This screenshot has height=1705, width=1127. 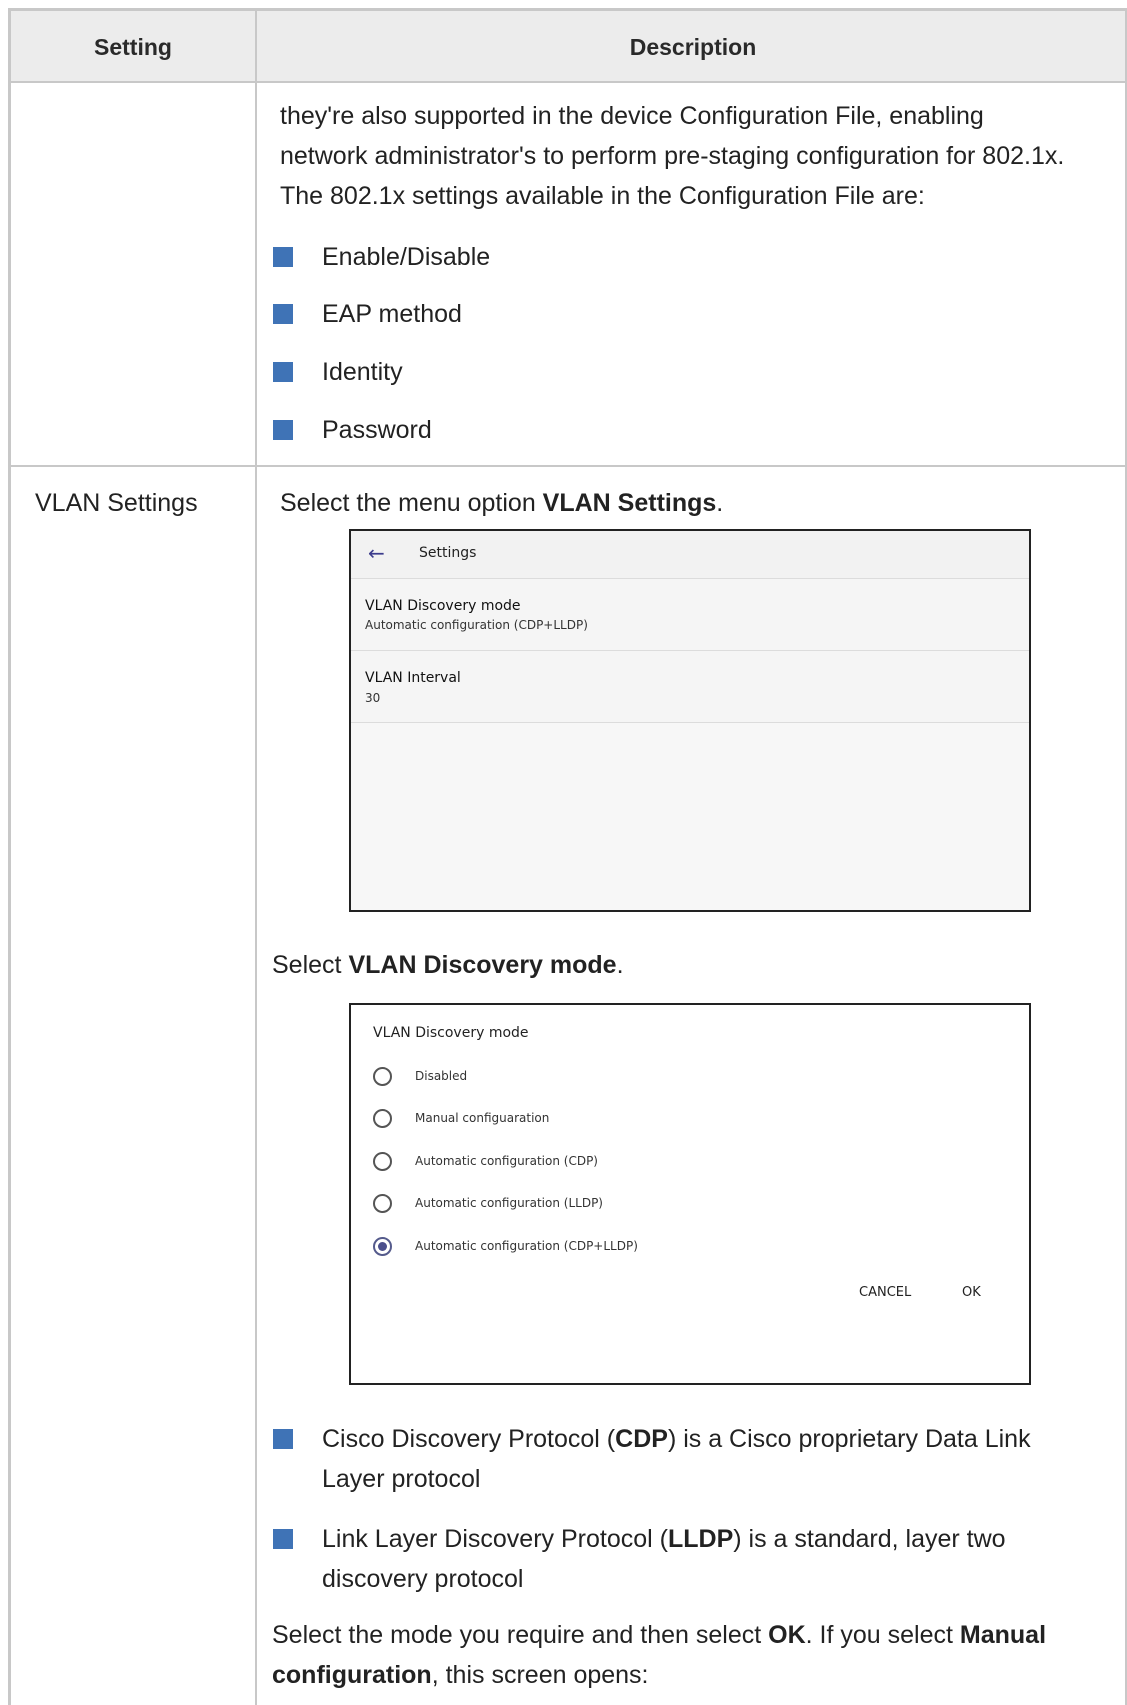 What do you see at coordinates (382, 1161) in the screenshot?
I see `radio-auto-cdp` at bounding box center [382, 1161].